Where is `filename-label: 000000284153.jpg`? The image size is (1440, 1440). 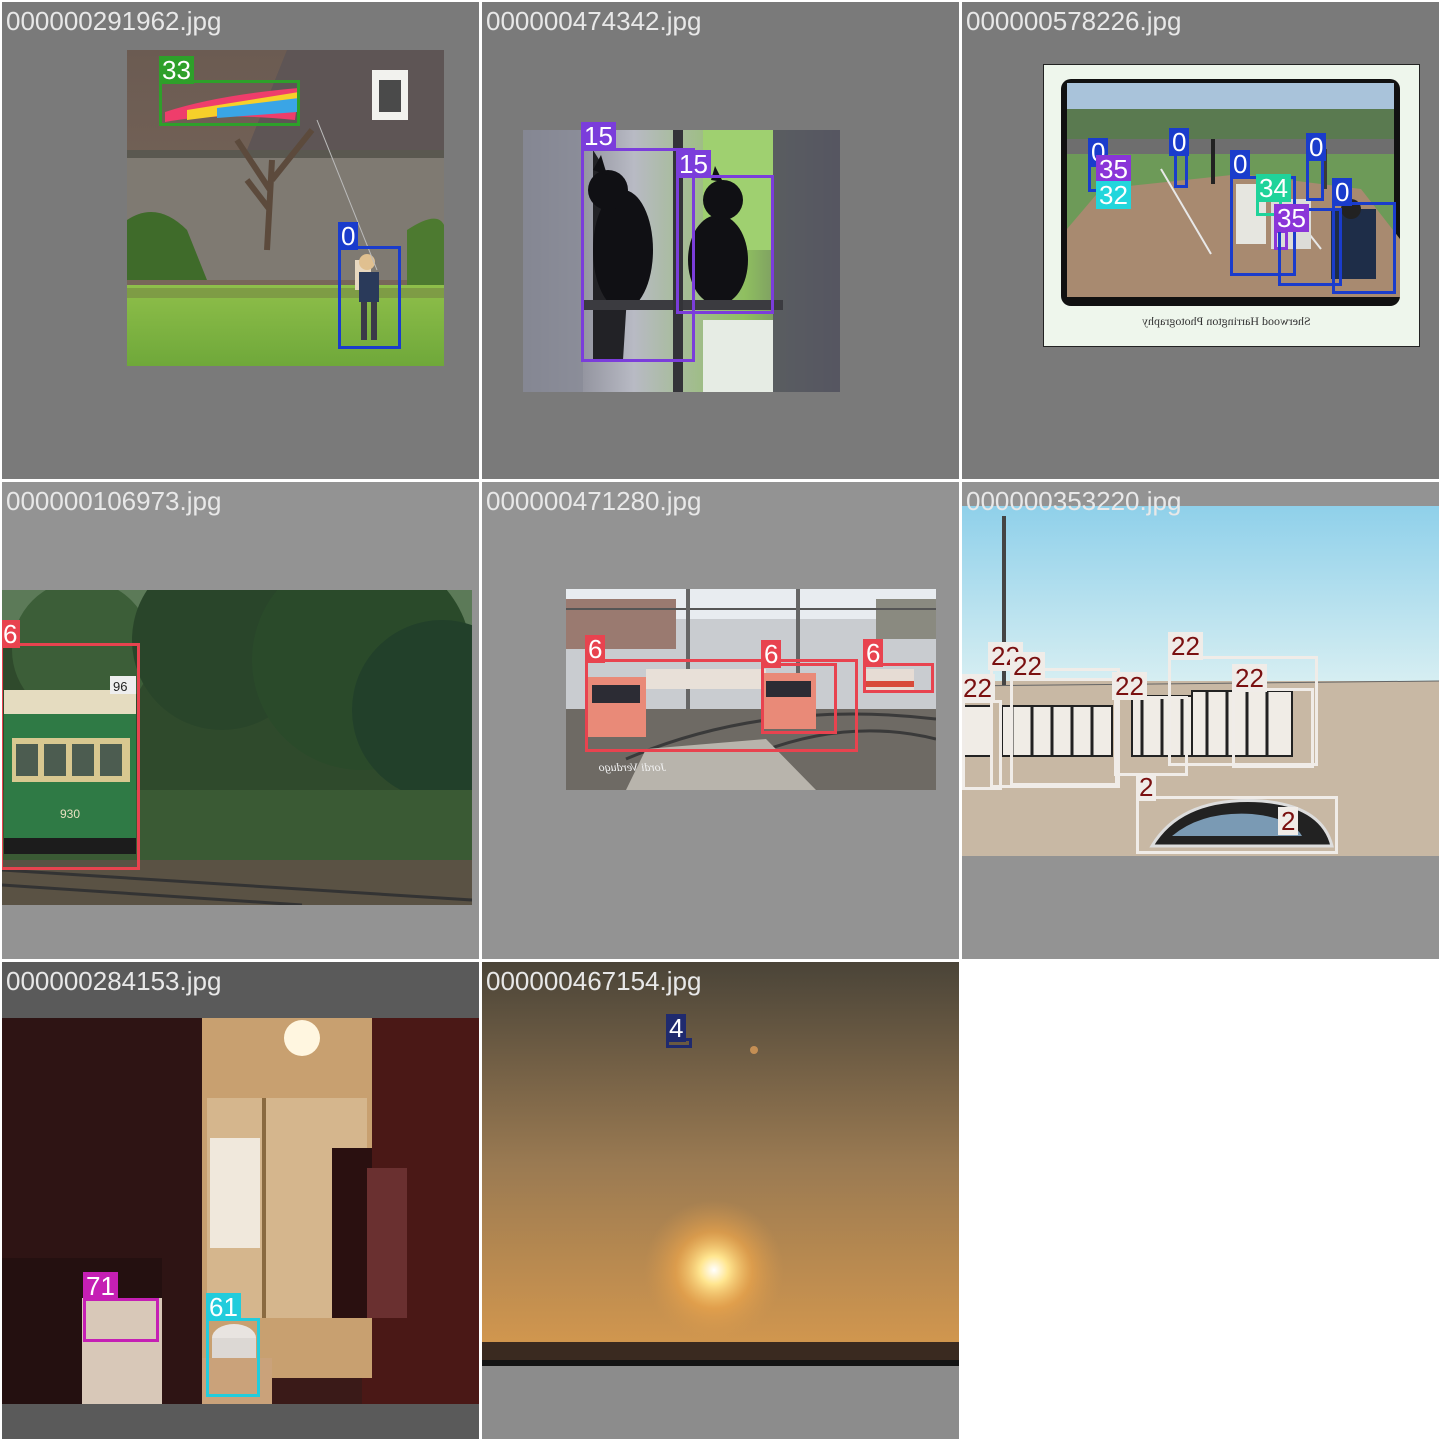 filename-label: 000000284153.jpg is located at coordinates (114, 981).